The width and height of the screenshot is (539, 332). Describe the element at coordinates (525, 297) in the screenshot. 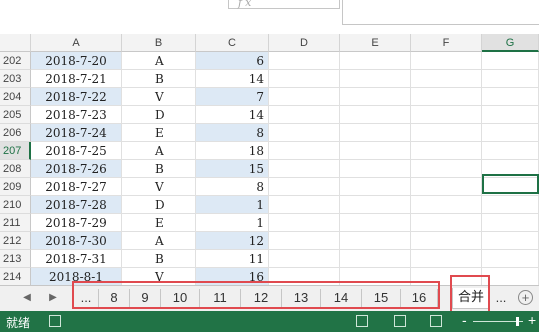

I see `add-sheet-button: +` at that location.